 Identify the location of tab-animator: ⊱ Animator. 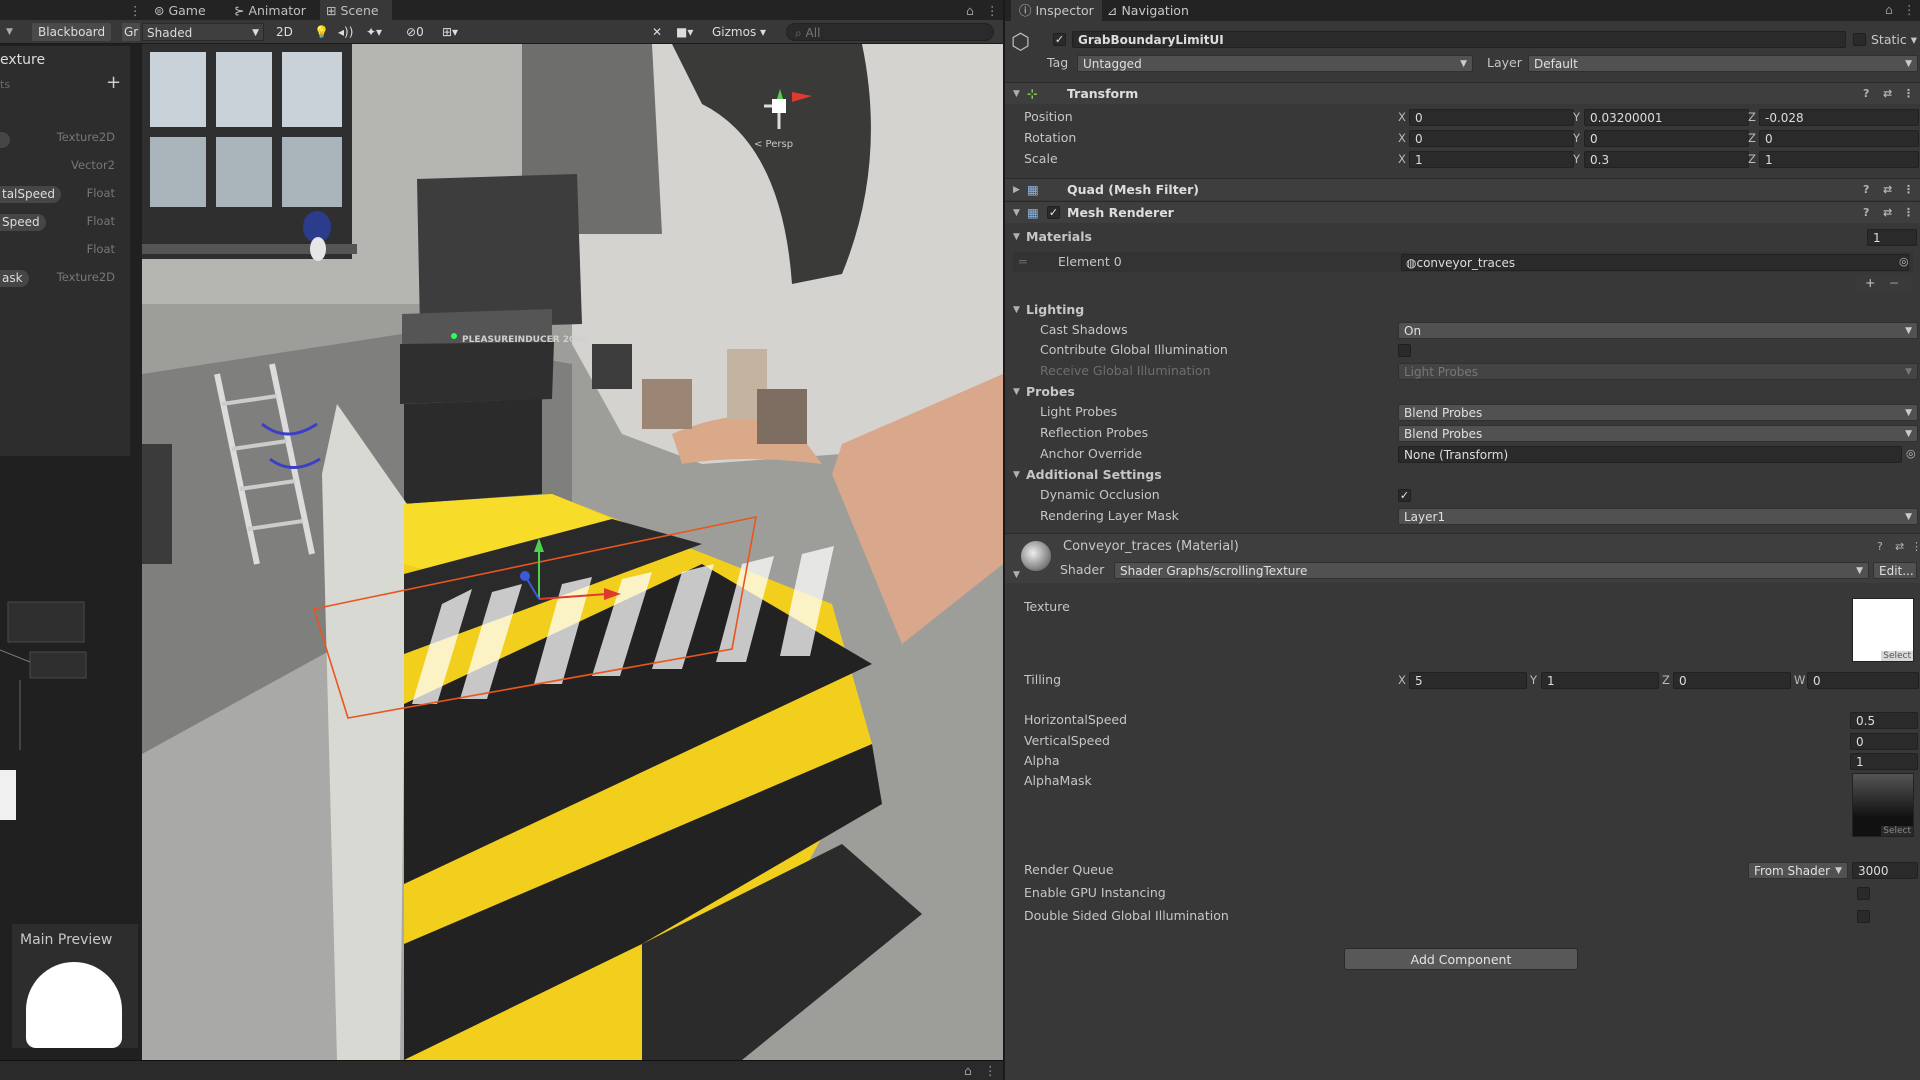
(267, 10).